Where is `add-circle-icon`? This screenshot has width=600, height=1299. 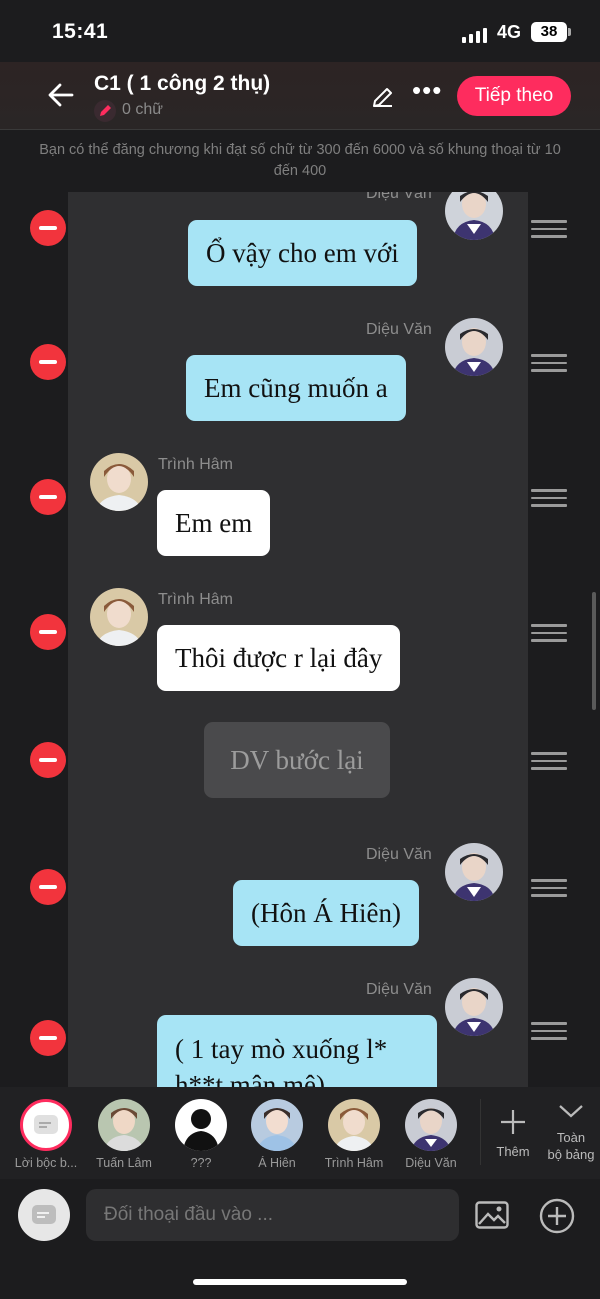 add-circle-icon is located at coordinates (557, 1216).